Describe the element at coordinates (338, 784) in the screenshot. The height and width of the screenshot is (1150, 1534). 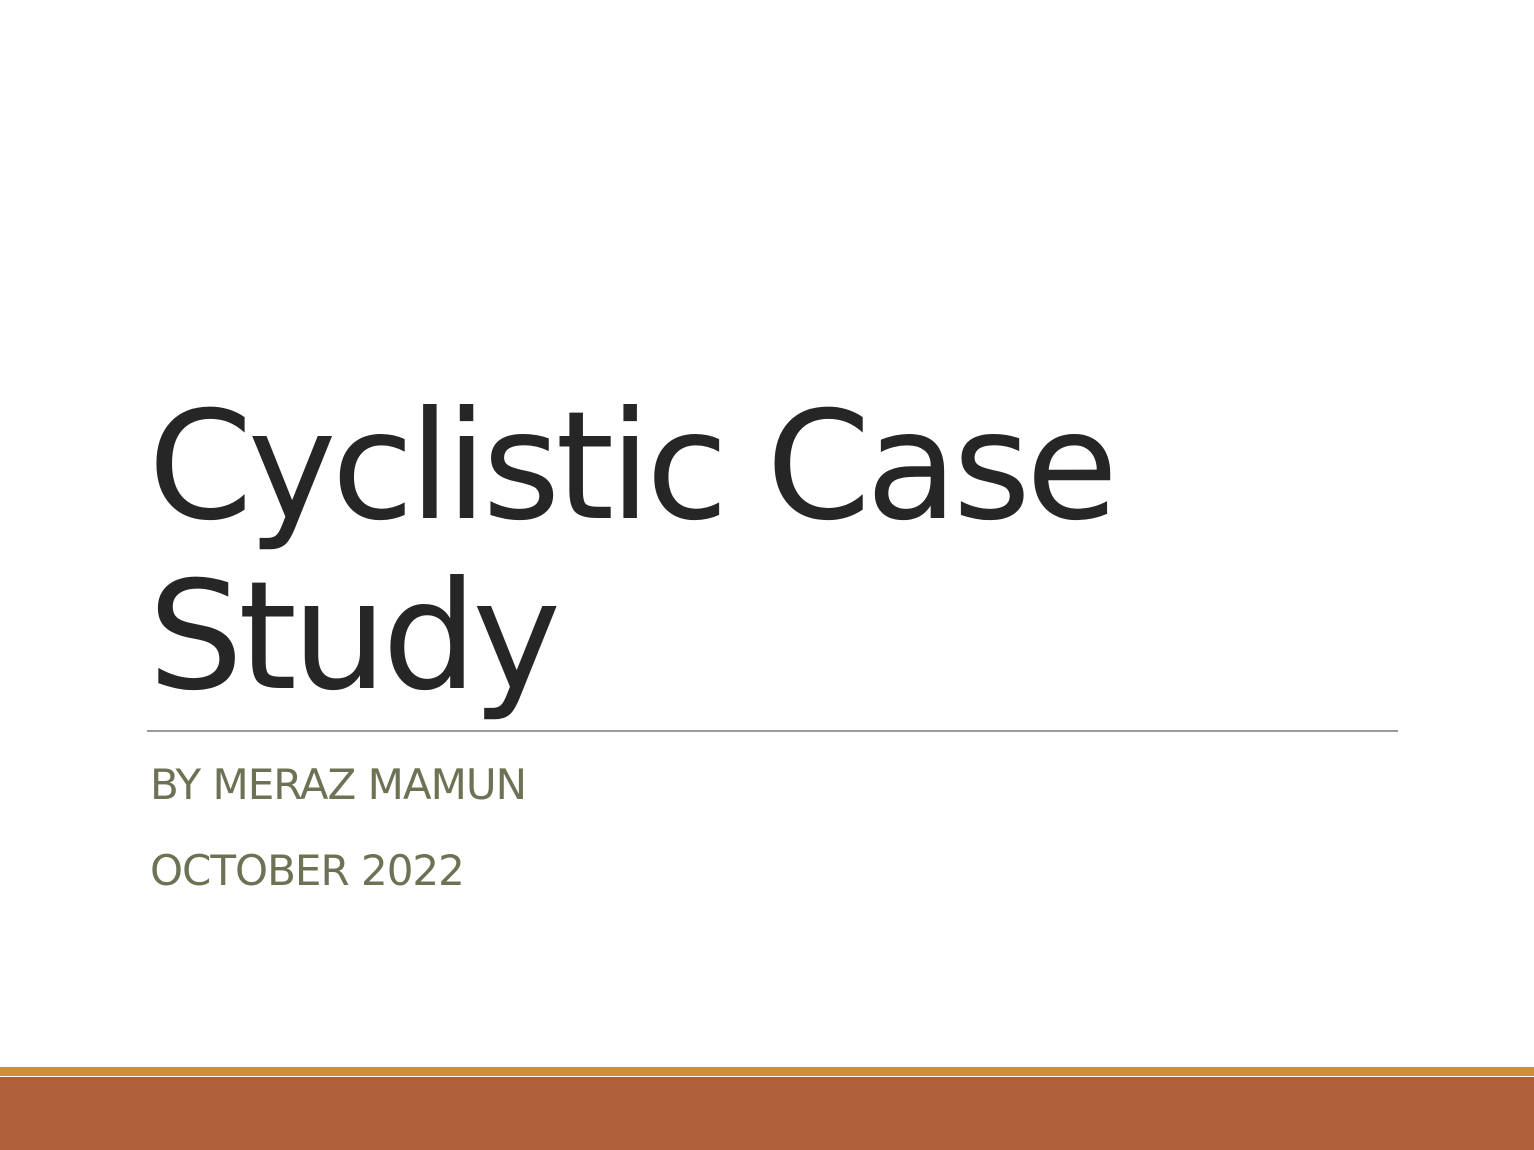
I see `slide-subtitle-author: BY MERAZ MAMUN` at that location.